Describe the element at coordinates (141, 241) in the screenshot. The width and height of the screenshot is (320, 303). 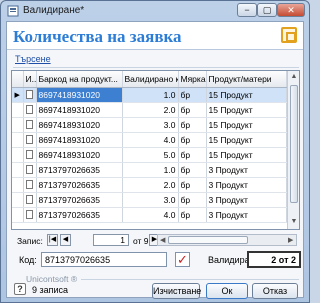
I see `record-total: от 9` at that location.